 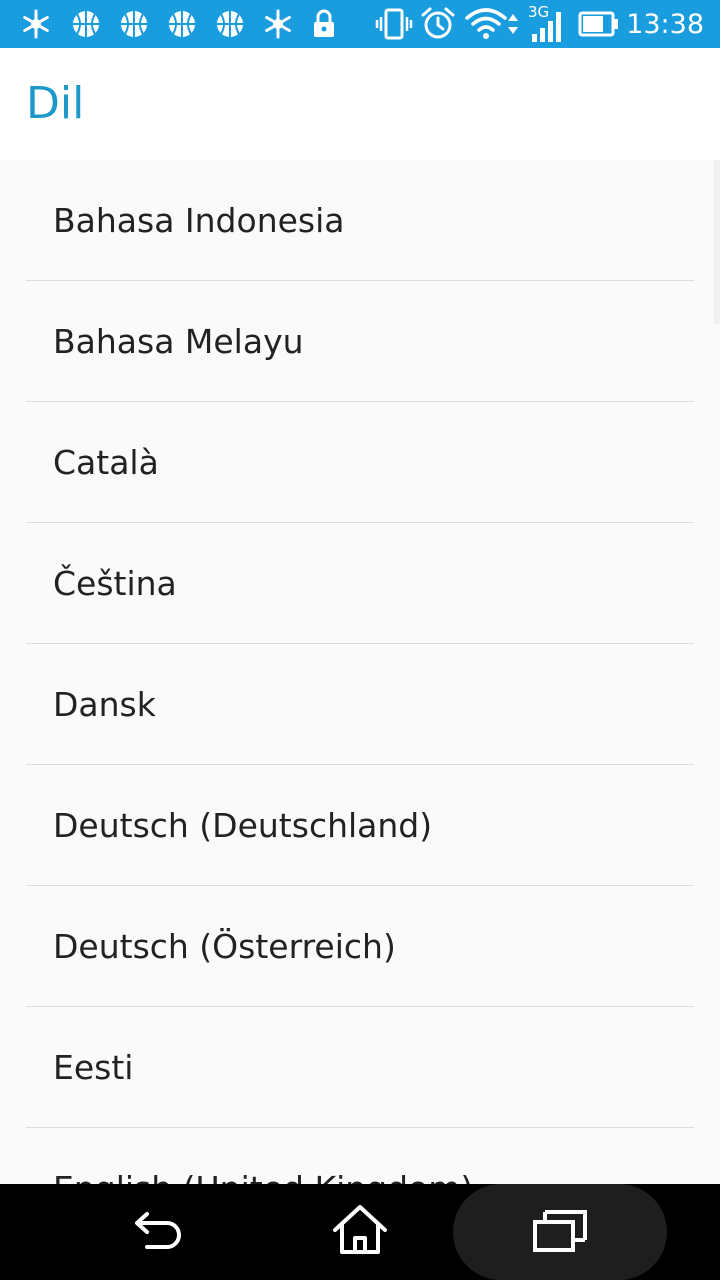 I want to click on language-item-cestina: Čeština, so click(x=360, y=583).